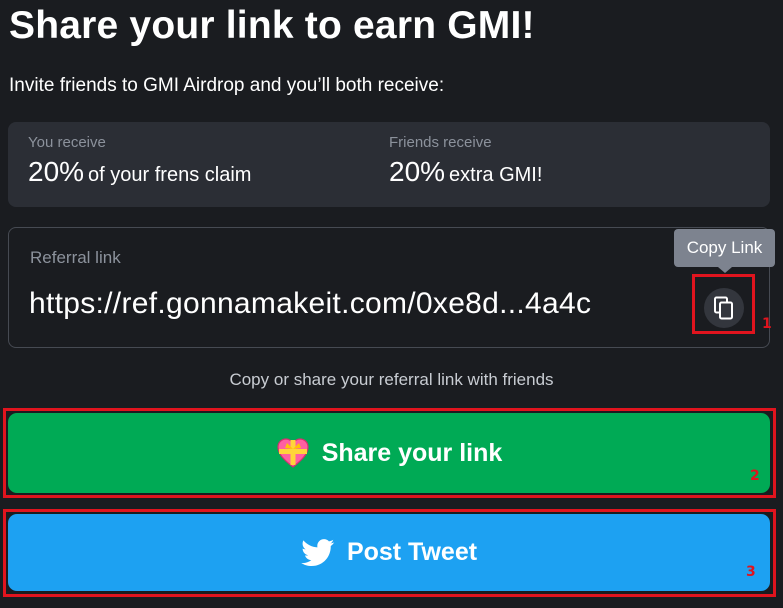 Image resolution: width=783 pixels, height=608 pixels. I want to click on referral-link-label: Referral link, so click(75, 257).